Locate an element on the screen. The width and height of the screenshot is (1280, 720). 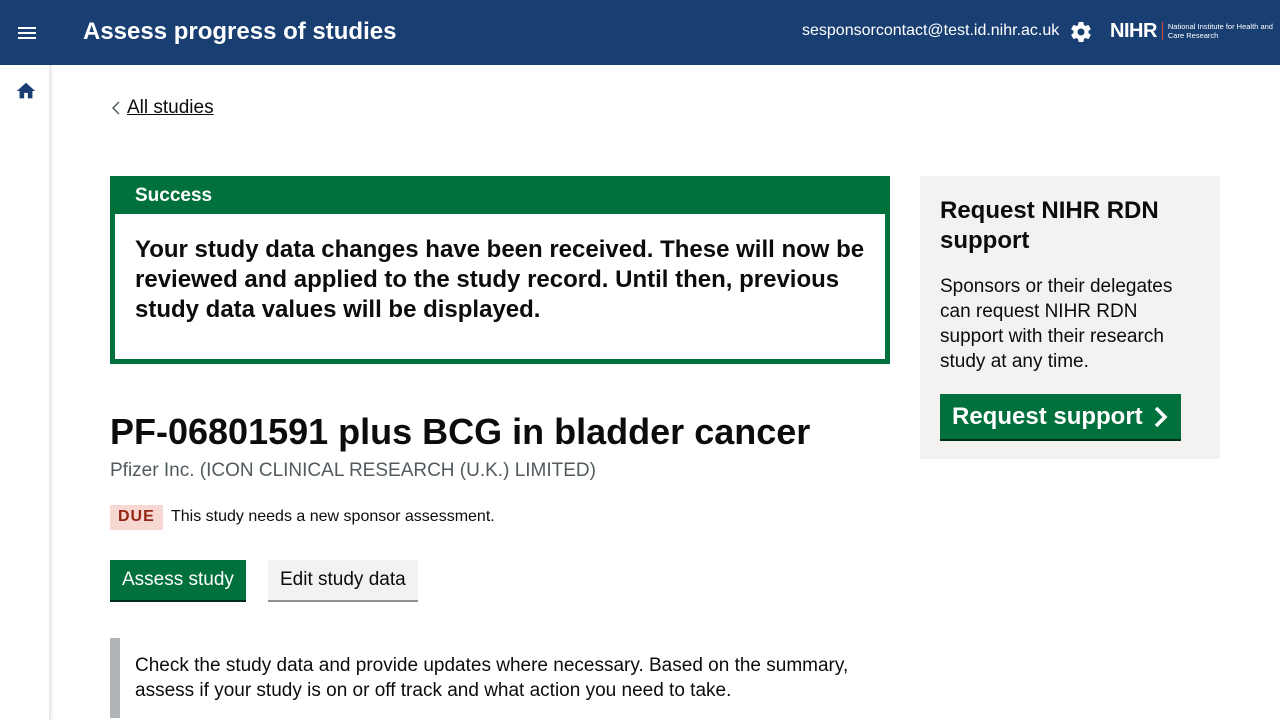
back-link-all-studies: All studies is located at coordinates (170, 108).